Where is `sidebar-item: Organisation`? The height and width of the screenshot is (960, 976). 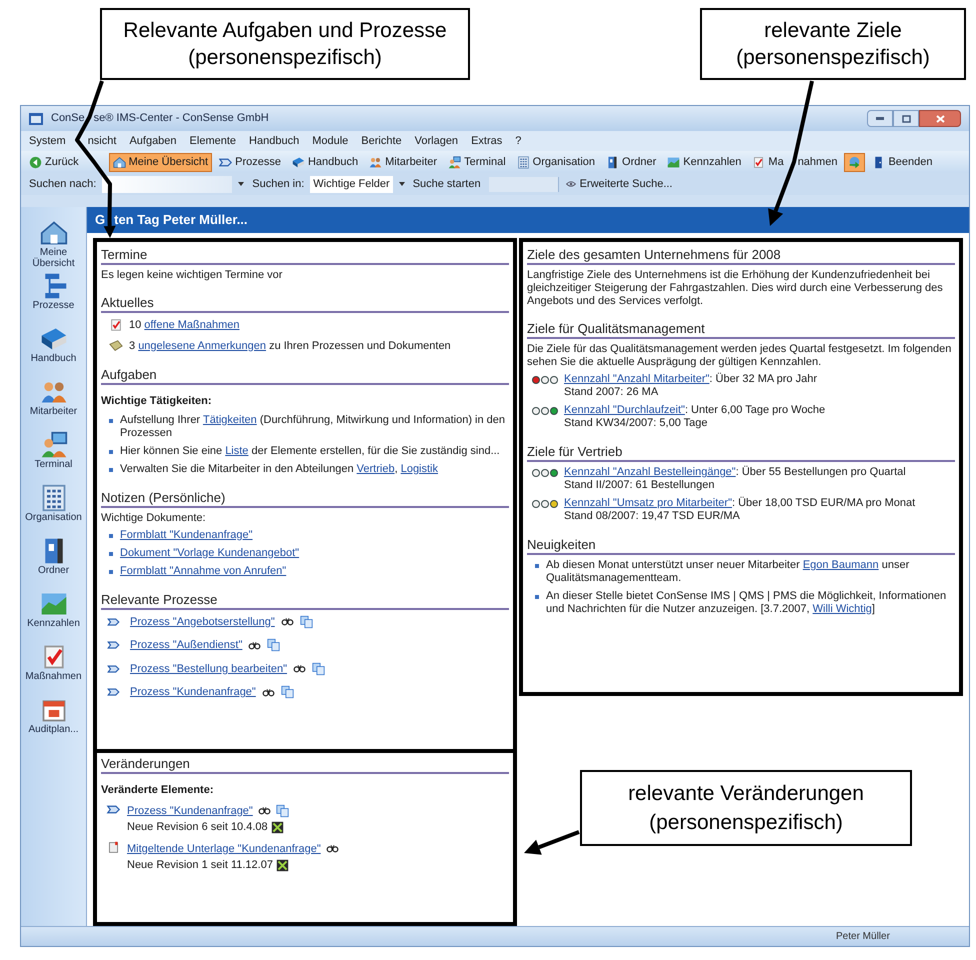 sidebar-item: Organisation is located at coordinates (54, 508).